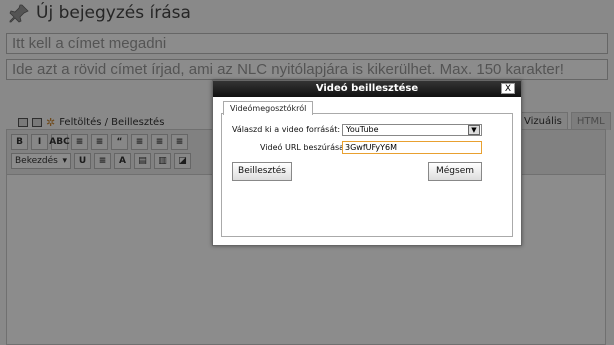 This screenshot has height=345, width=614. Describe the element at coordinates (508, 88) in the screenshot. I see `close-button: X` at that location.